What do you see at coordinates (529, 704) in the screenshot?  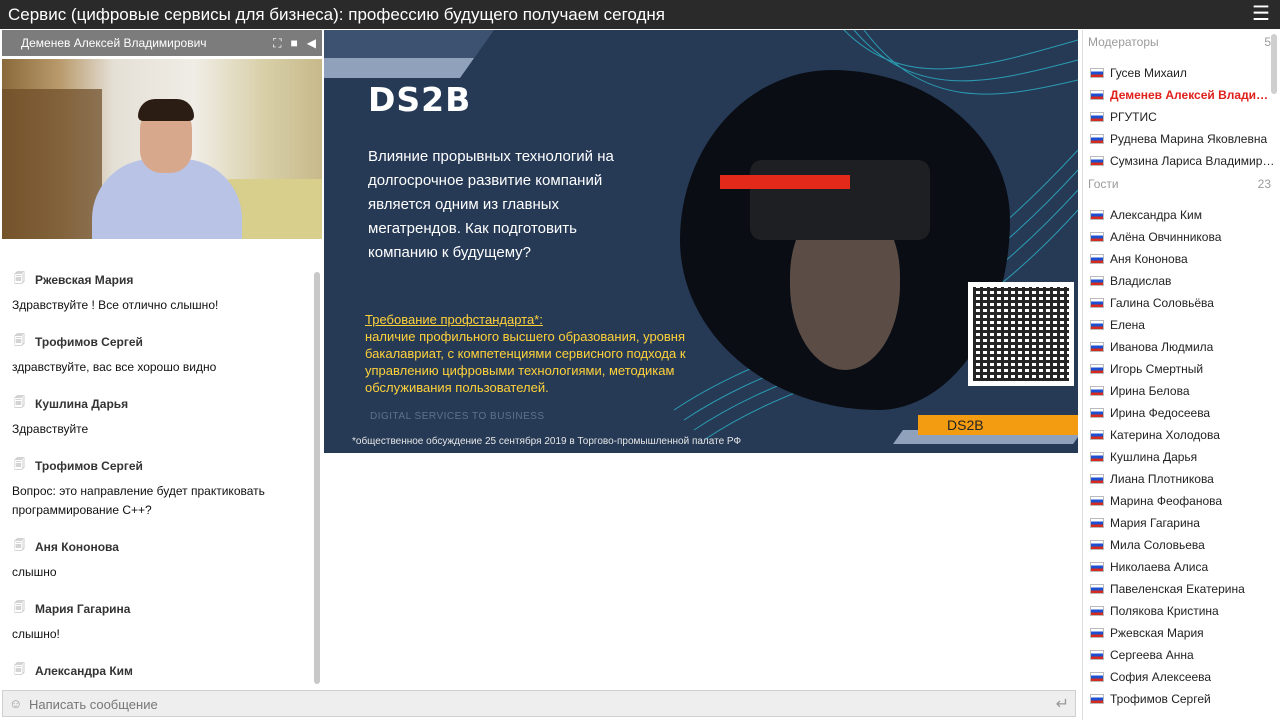 I see `message-input` at bounding box center [529, 704].